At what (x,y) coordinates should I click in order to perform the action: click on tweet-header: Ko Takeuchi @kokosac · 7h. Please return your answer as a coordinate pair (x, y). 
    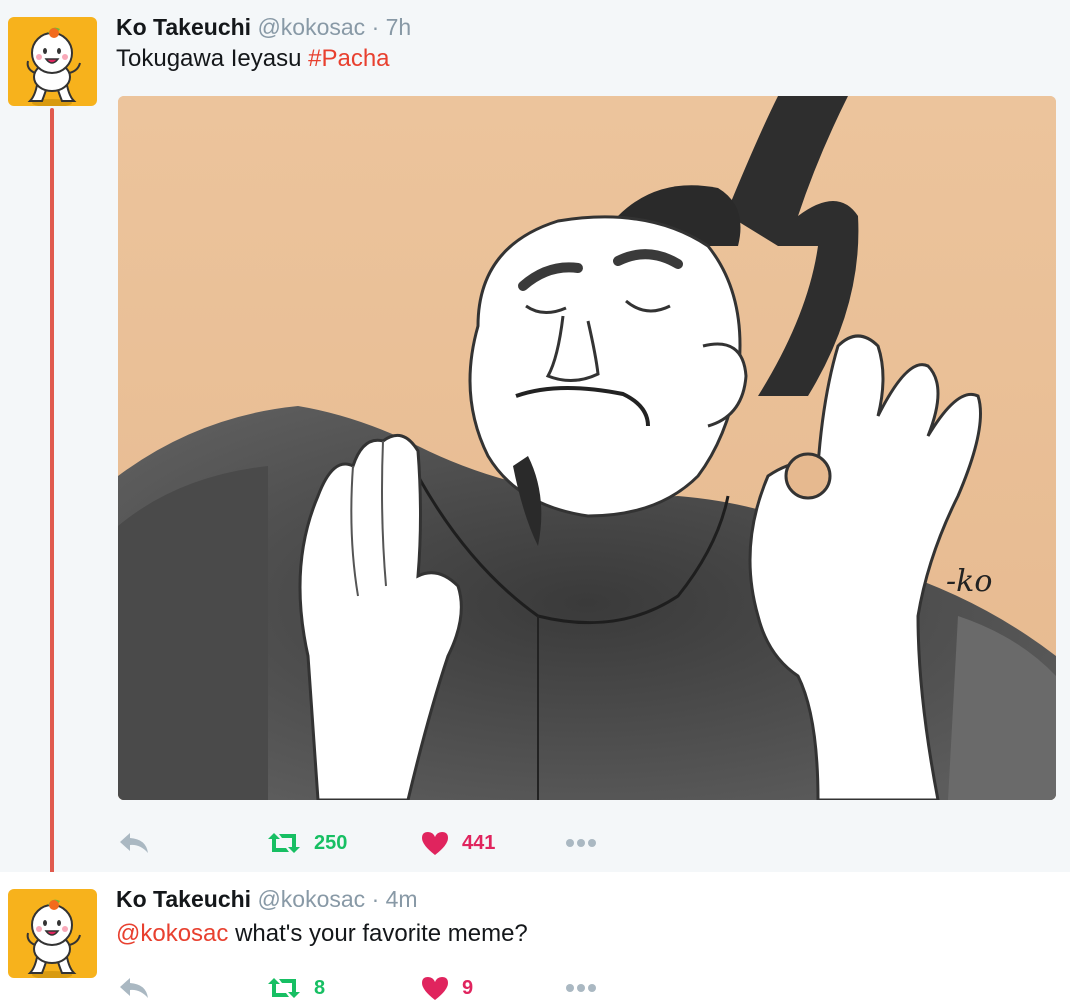
    Looking at the image, I should click on (263, 27).